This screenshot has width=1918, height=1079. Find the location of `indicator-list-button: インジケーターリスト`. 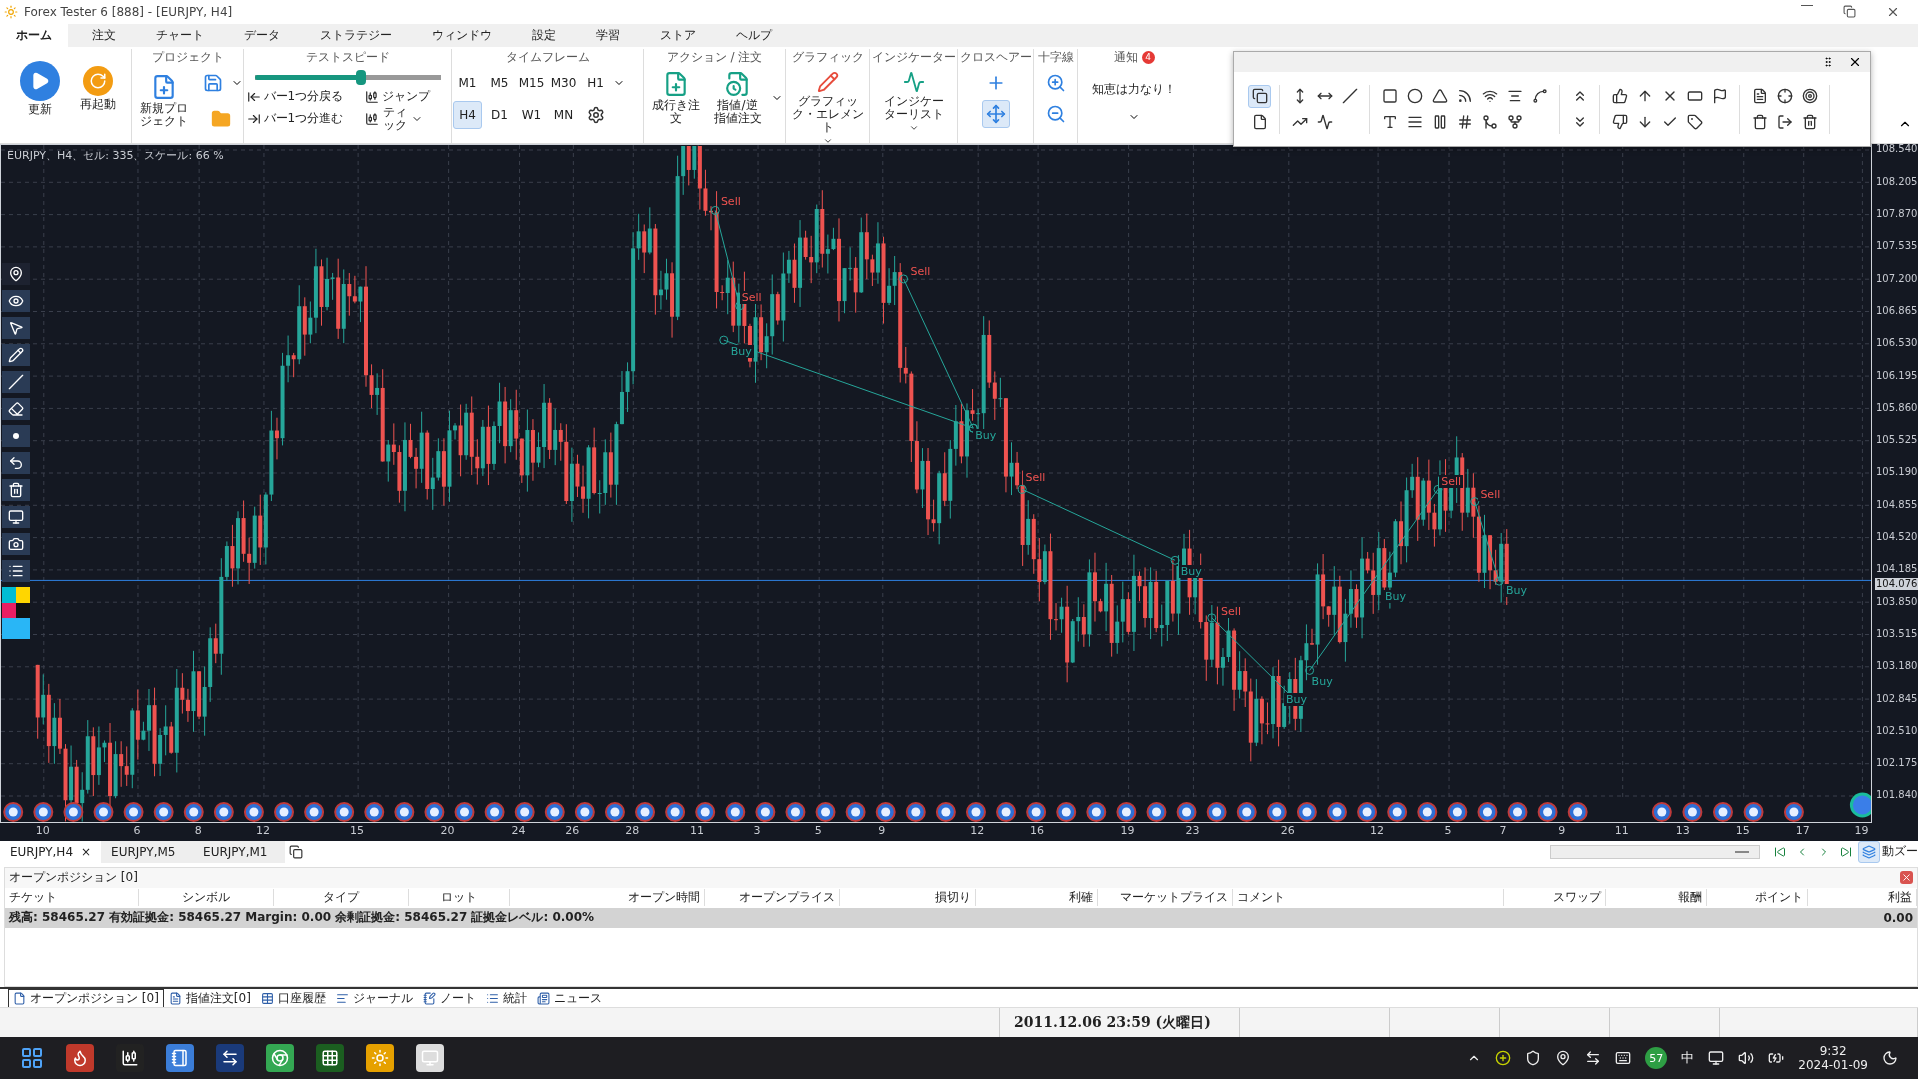

indicator-list-button: インジケーターリスト is located at coordinates (913, 102).